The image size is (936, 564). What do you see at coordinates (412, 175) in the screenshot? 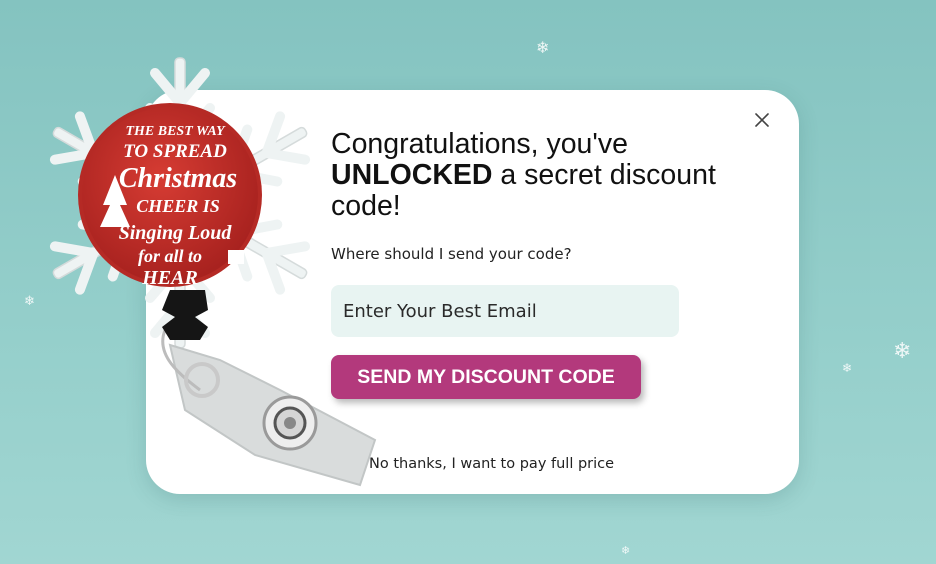
I see `headline-bold: UNLOCKED` at bounding box center [412, 175].